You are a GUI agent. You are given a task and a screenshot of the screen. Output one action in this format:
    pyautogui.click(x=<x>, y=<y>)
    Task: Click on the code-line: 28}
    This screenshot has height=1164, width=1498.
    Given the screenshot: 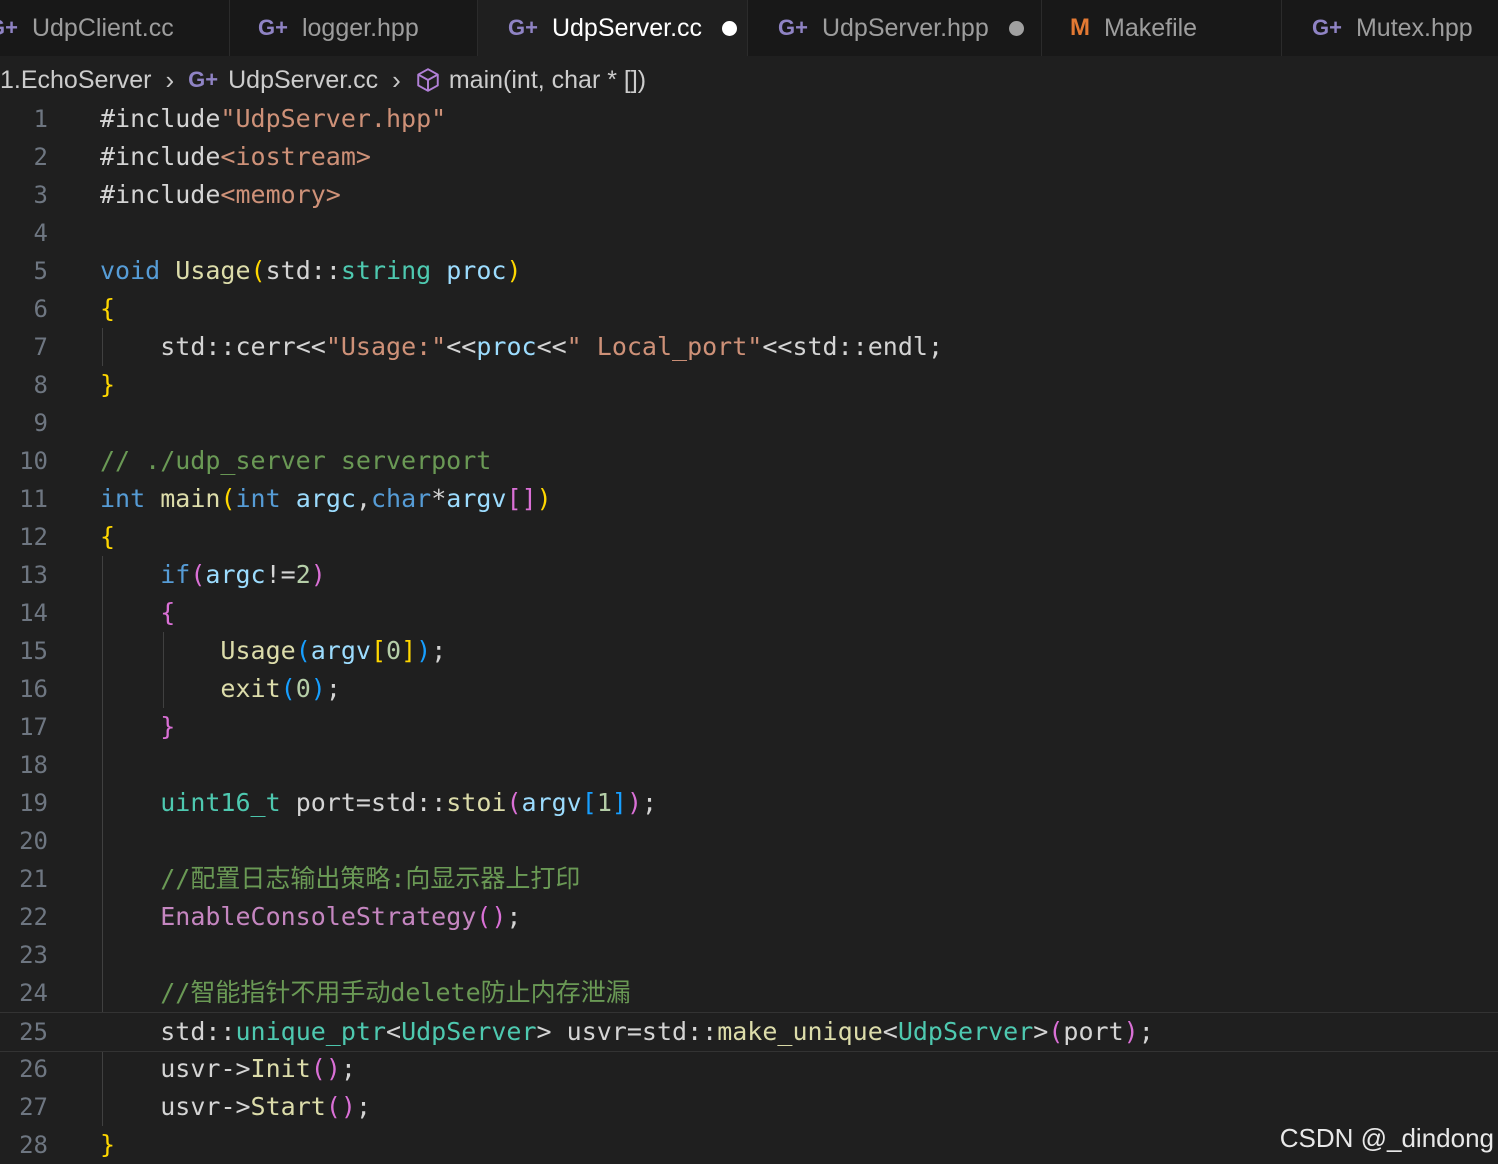 What is the action you would take?
    pyautogui.click(x=749, y=1145)
    